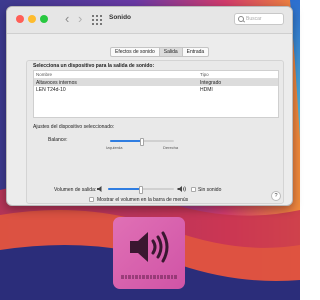 This screenshot has height=300, width=320. Describe the element at coordinates (20, 19) in the screenshot. I see `close-button` at that location.